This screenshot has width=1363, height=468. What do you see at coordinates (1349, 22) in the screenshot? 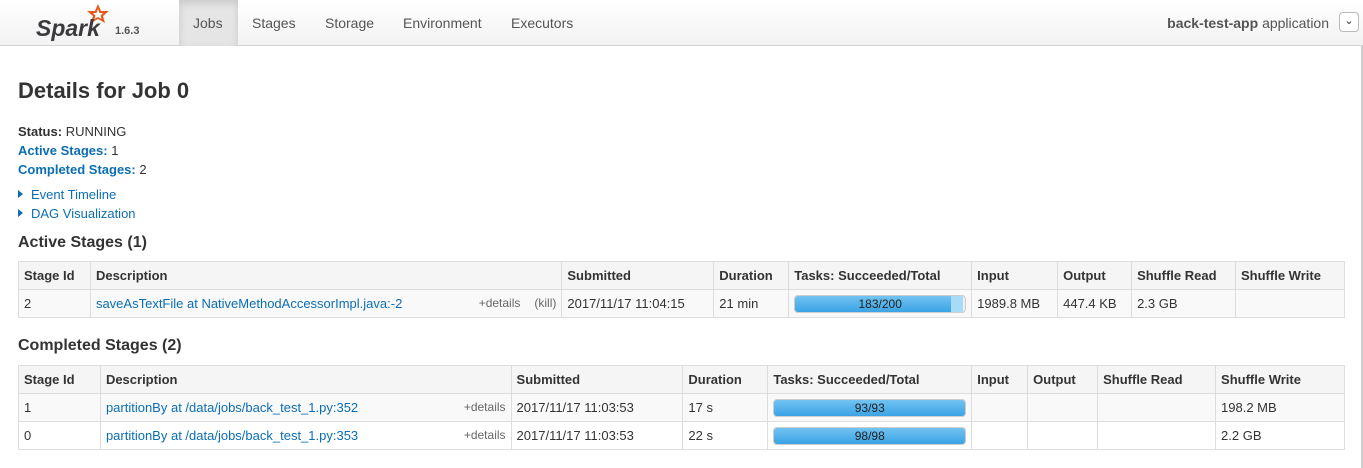
I see `chevron-down-icon: ⌄` at bounding box center [1349, 22].